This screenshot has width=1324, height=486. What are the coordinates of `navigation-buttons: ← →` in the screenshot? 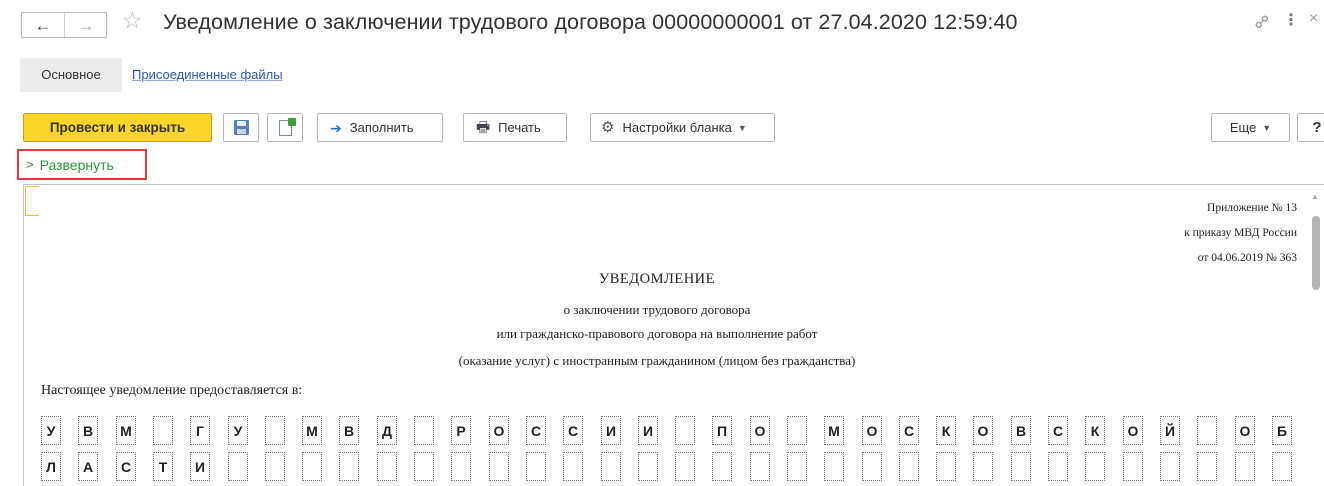 It's located at (64, 25).